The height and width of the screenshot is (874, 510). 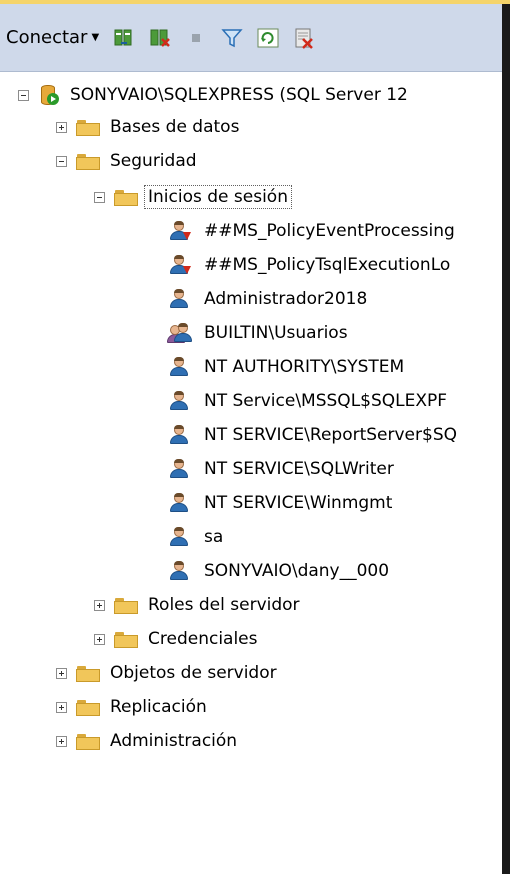 I want to click on replication-label: Replicación, so click(x=158, y=707).